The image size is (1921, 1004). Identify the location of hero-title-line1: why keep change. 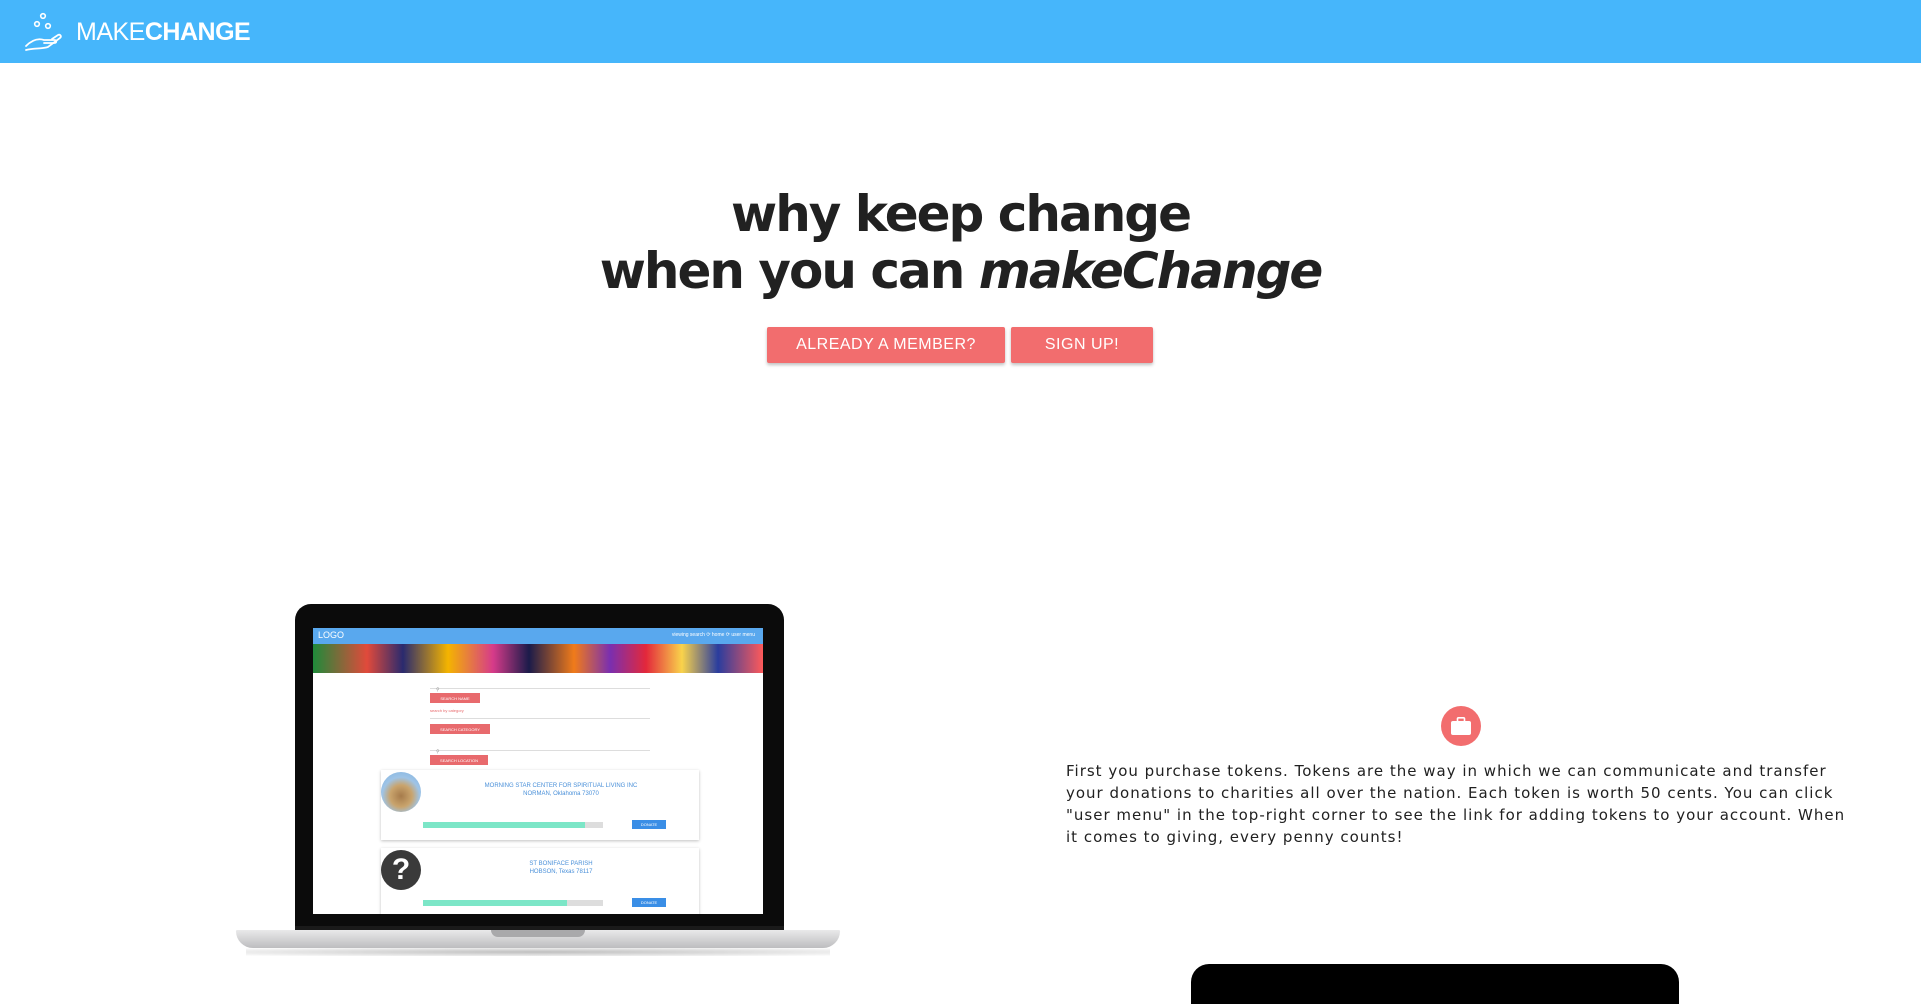
(961, 214).